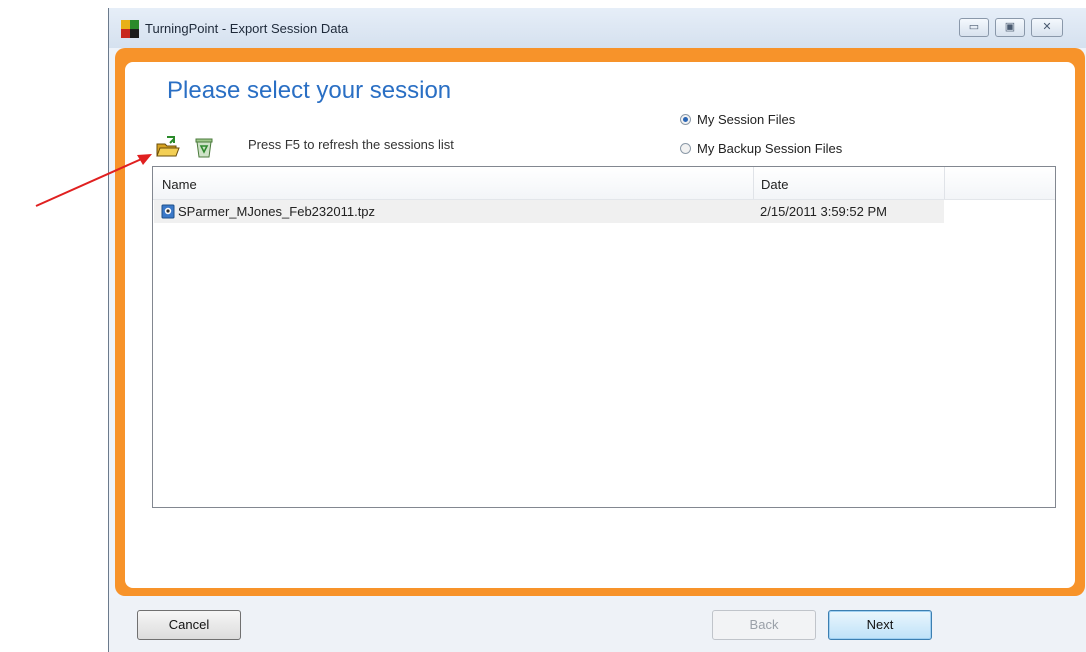 This screenshot has height=652, width=1086. Describe the element at coordinates (597, 625) in the screenshot. I see `button-bar: Cancel Back Next` at that location.